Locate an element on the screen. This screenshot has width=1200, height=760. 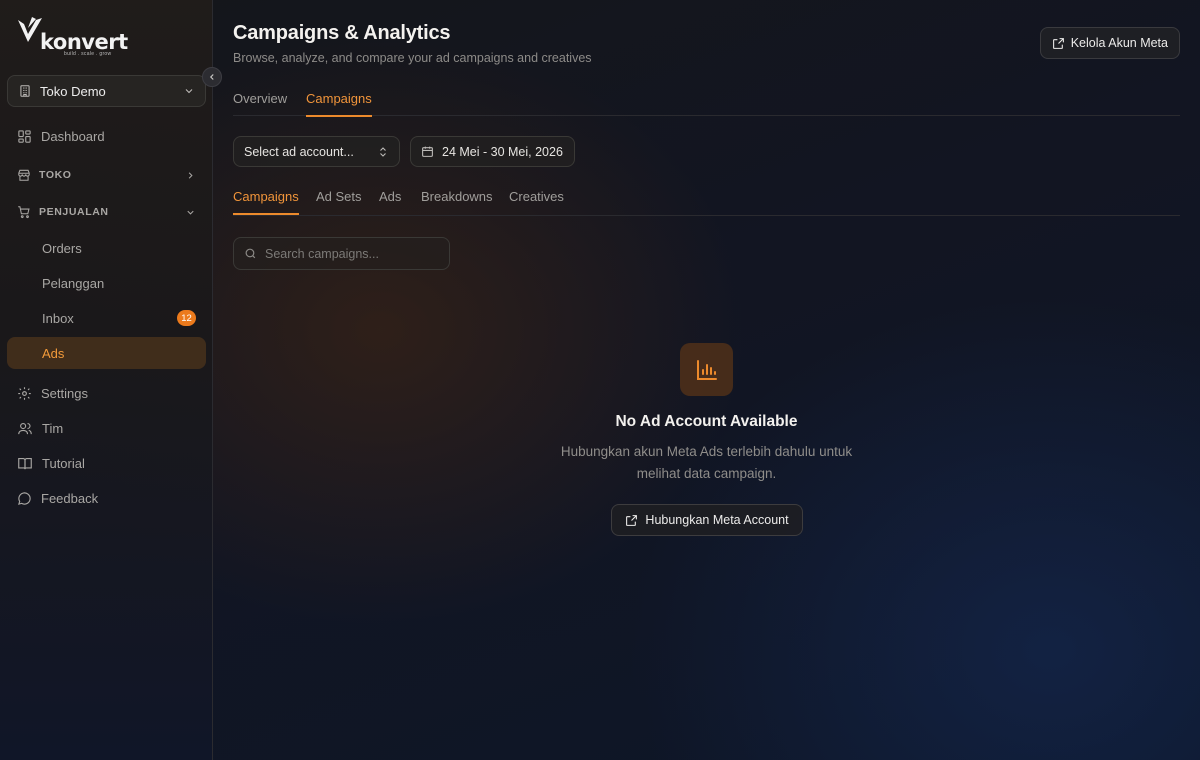
connect-meta-account-button: Hubungkan Meta Account is located at coordinates (707, 520).